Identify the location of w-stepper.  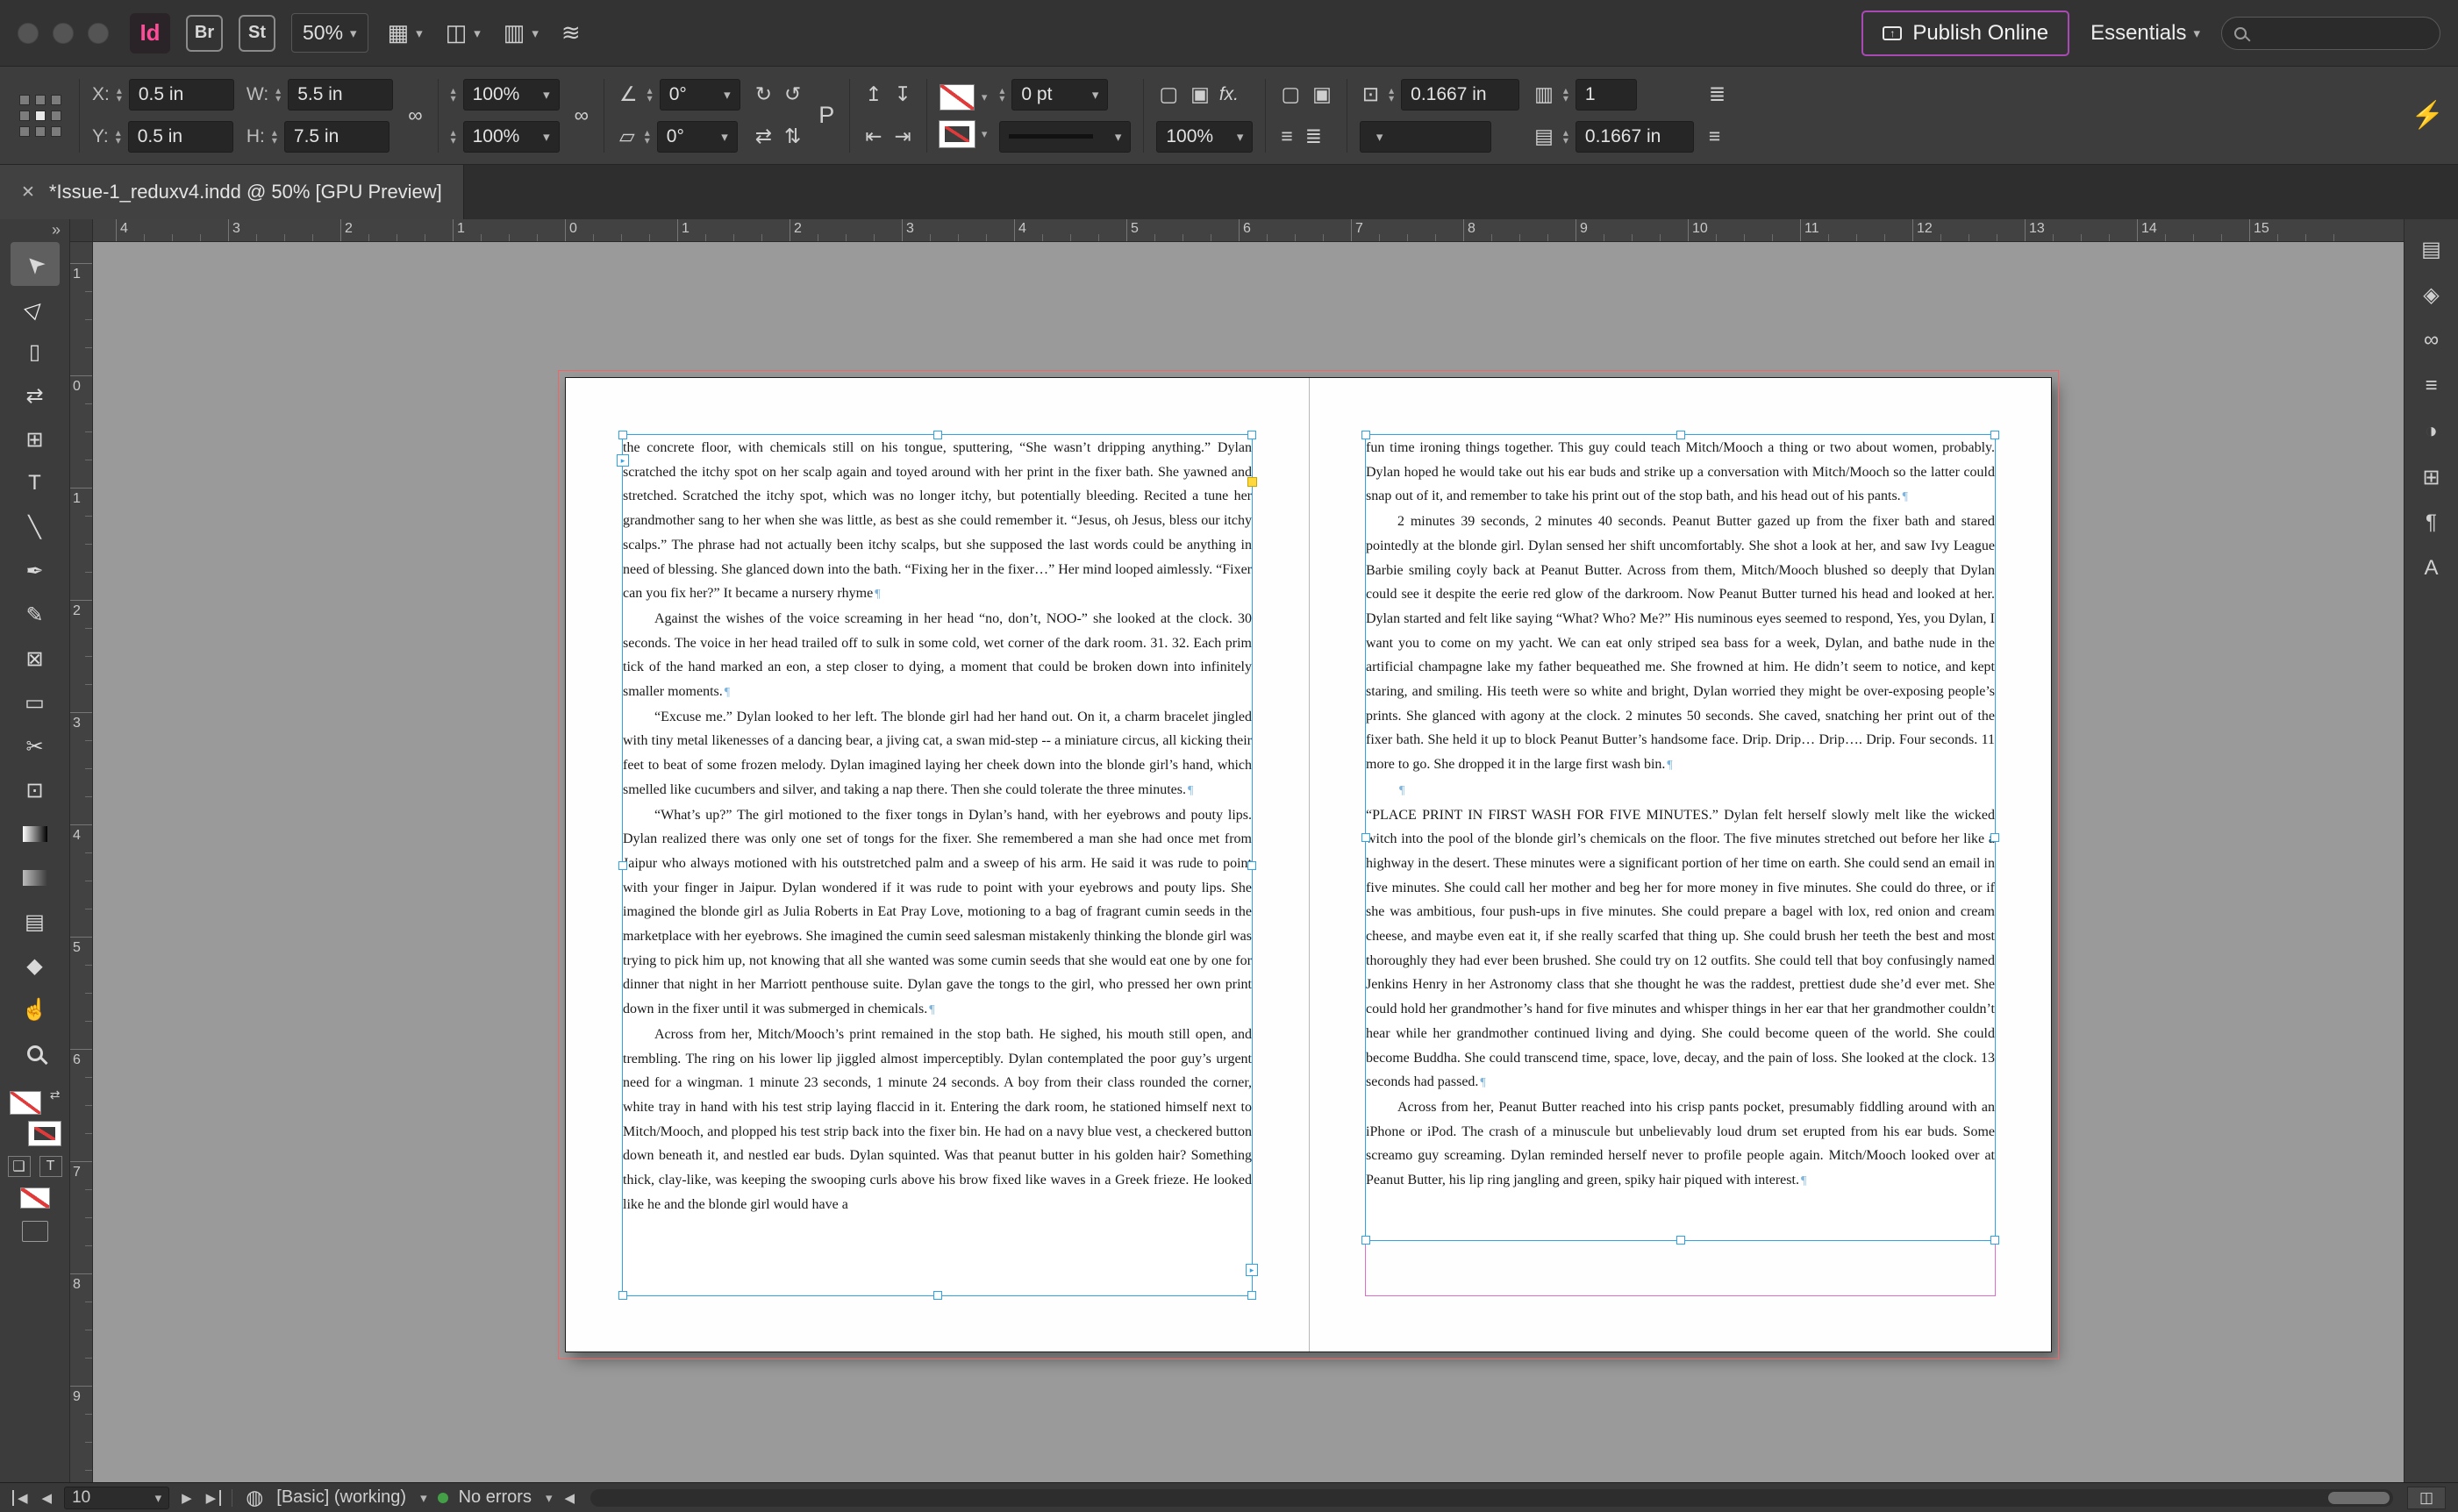
(278, 95).